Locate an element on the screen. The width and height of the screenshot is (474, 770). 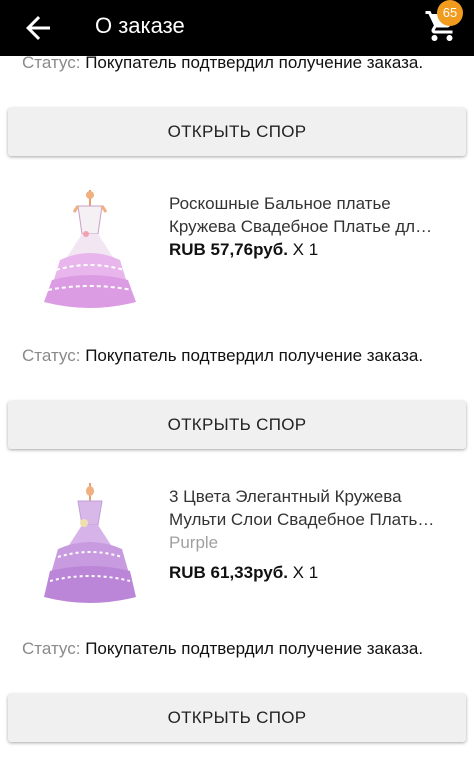
price-value: RUB 61,33руб. is located at coordinates (228, 572).